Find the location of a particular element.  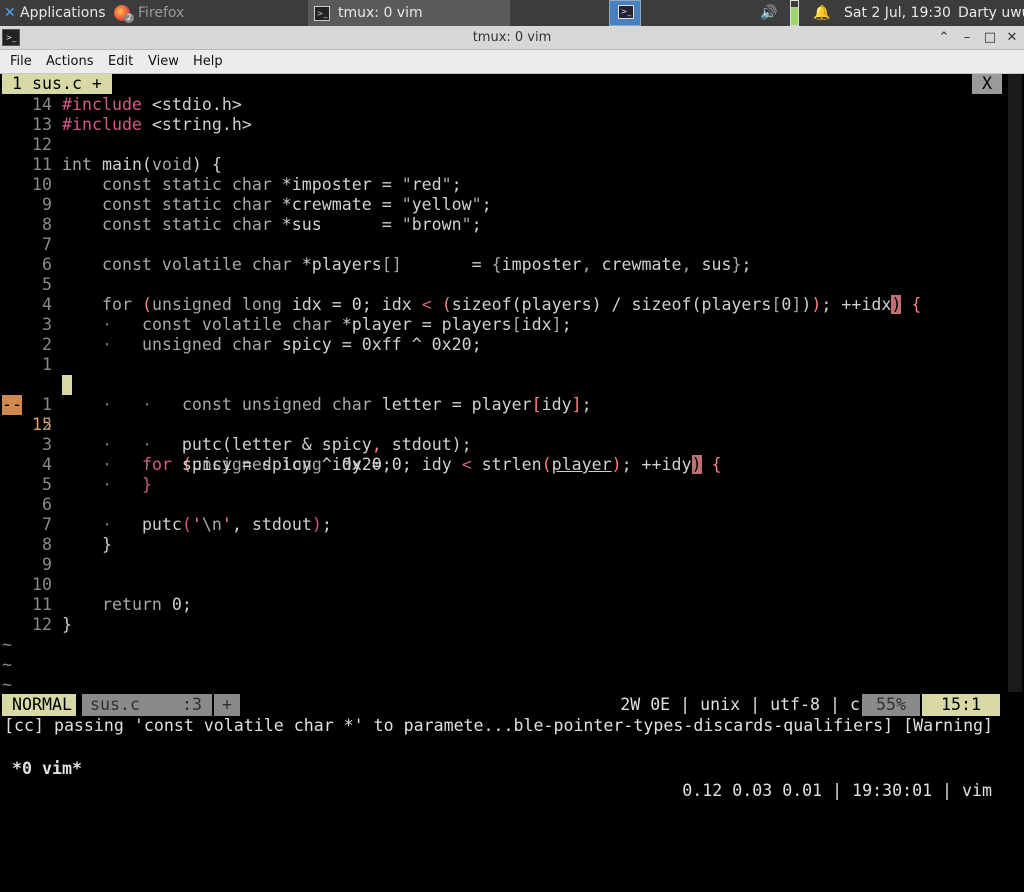

window-titlebar: >_ tmux: 0 vim ⌃ – □ ✕ is located at coordinates (512, 38).